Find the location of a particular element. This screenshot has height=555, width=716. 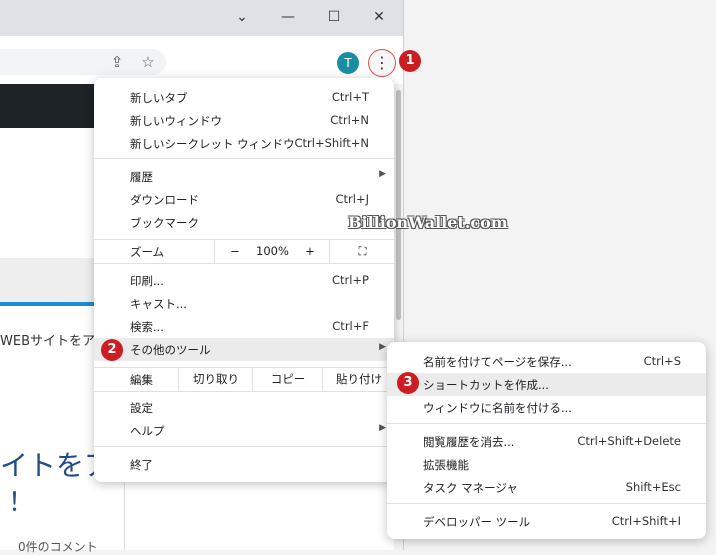

step-badge-3: 3 is located at coordinates (408, 383).